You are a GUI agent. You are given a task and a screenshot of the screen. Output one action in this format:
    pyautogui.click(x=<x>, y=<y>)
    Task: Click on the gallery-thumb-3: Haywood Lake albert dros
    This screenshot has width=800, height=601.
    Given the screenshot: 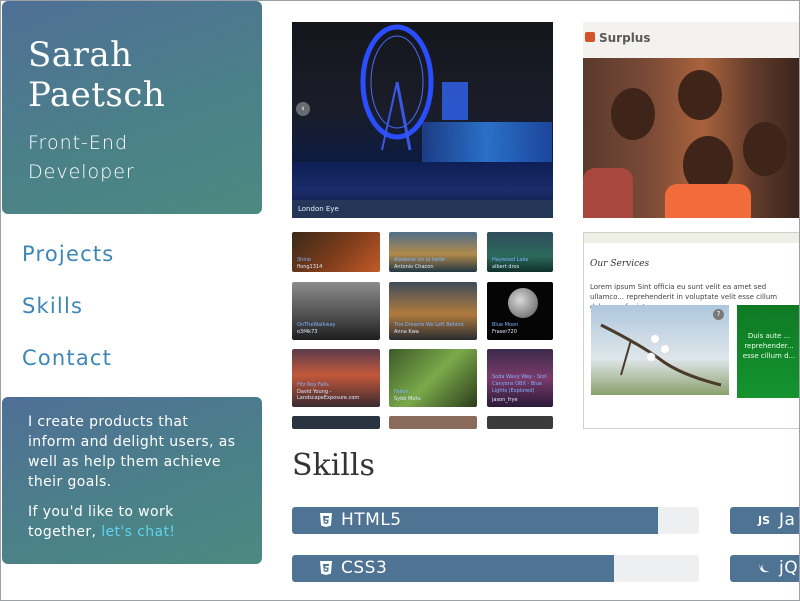 What is the action you would take?
    pyautogui.click(x=520, y=252)
    